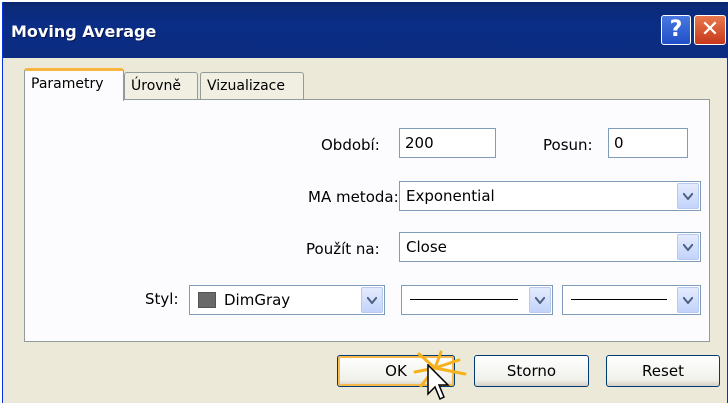 The height and width of the screenshot is (403, 728). What do you see at coordinates (207, 300) in the screenshot?
I see `color-swatch` at bounding box center [207, 300].